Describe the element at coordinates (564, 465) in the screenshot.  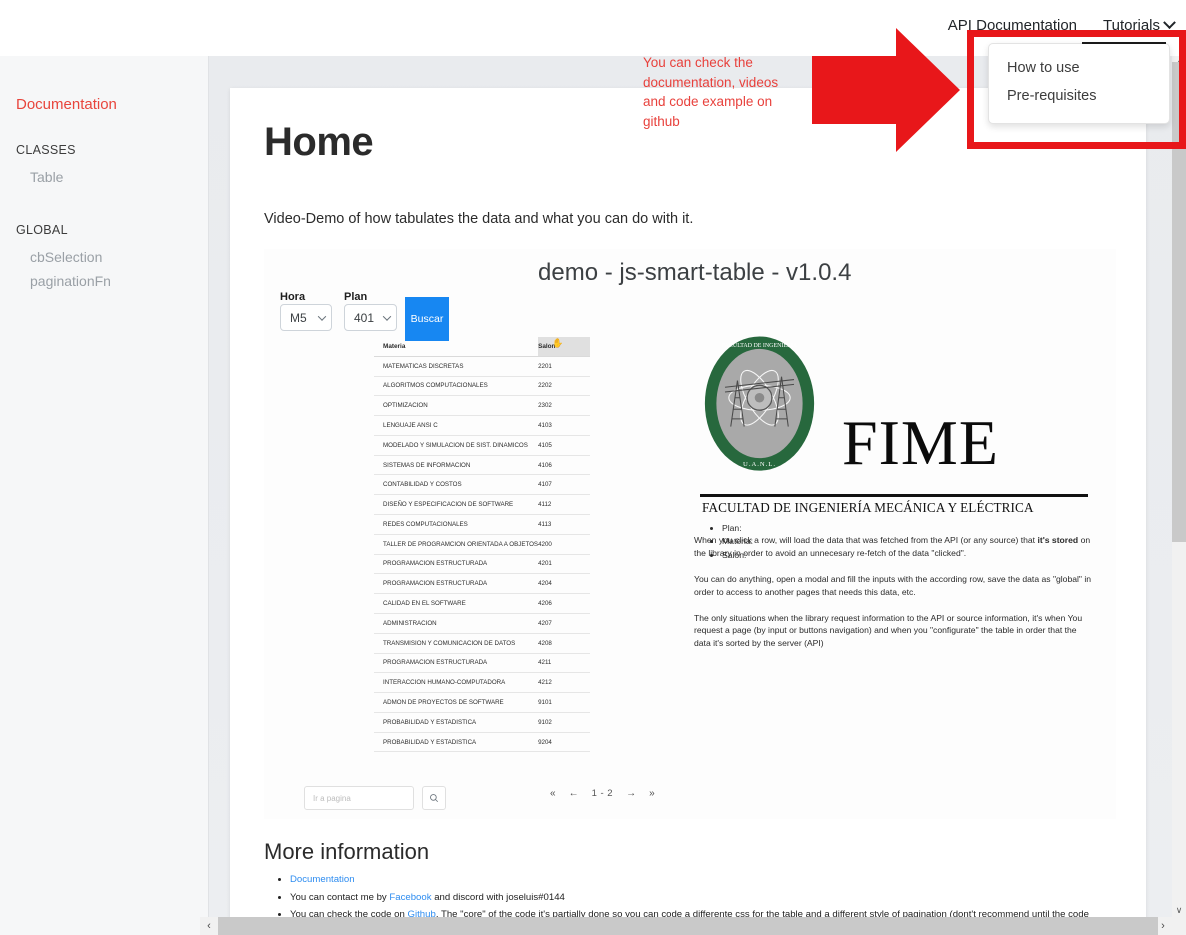
I see `cell-salon: 4106` at that location.